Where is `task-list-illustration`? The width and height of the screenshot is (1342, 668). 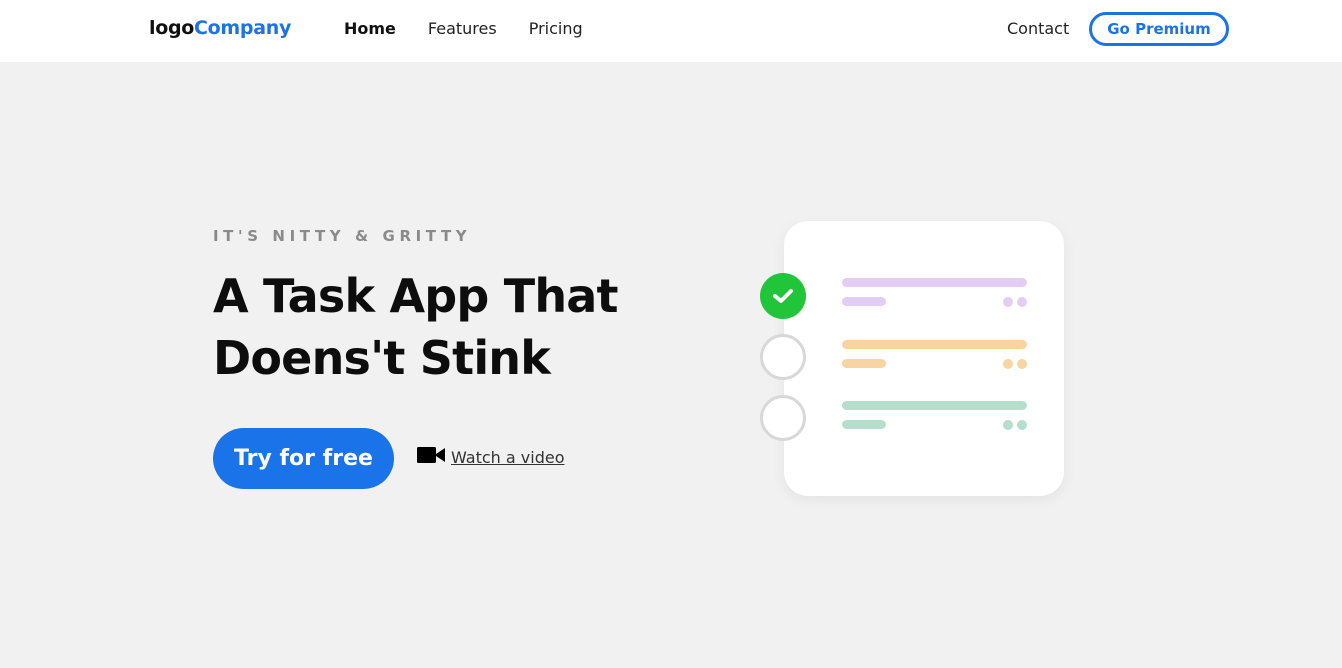 task-list-illustration is located at coordinates (915, 362).